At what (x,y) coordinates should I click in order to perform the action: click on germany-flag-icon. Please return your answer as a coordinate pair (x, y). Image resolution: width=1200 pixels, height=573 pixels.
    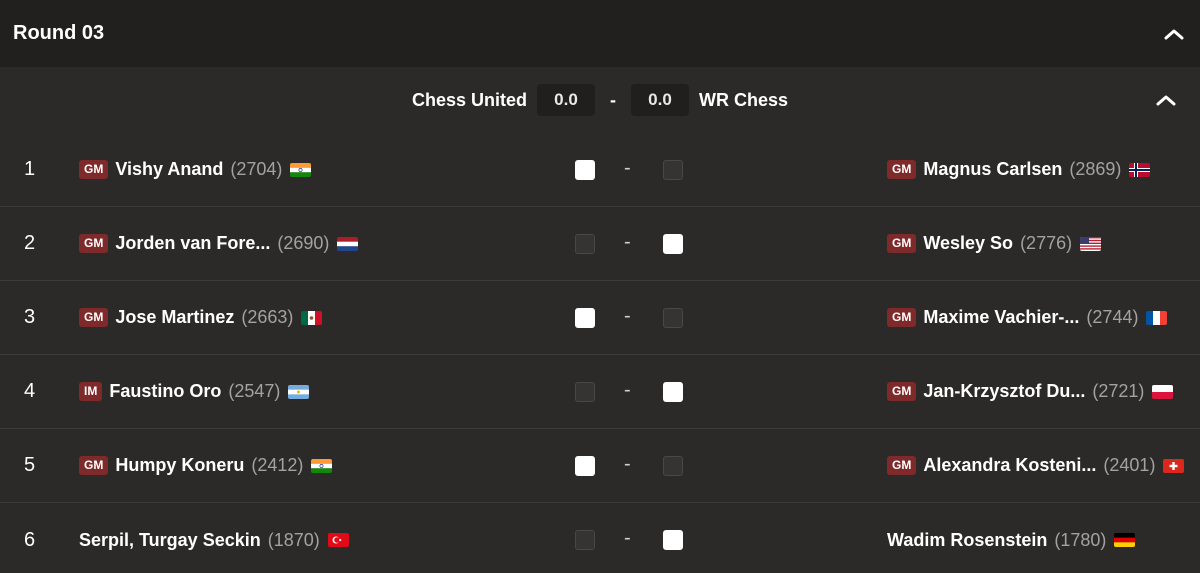
    Looking at the image, I should click on (1125, 540).